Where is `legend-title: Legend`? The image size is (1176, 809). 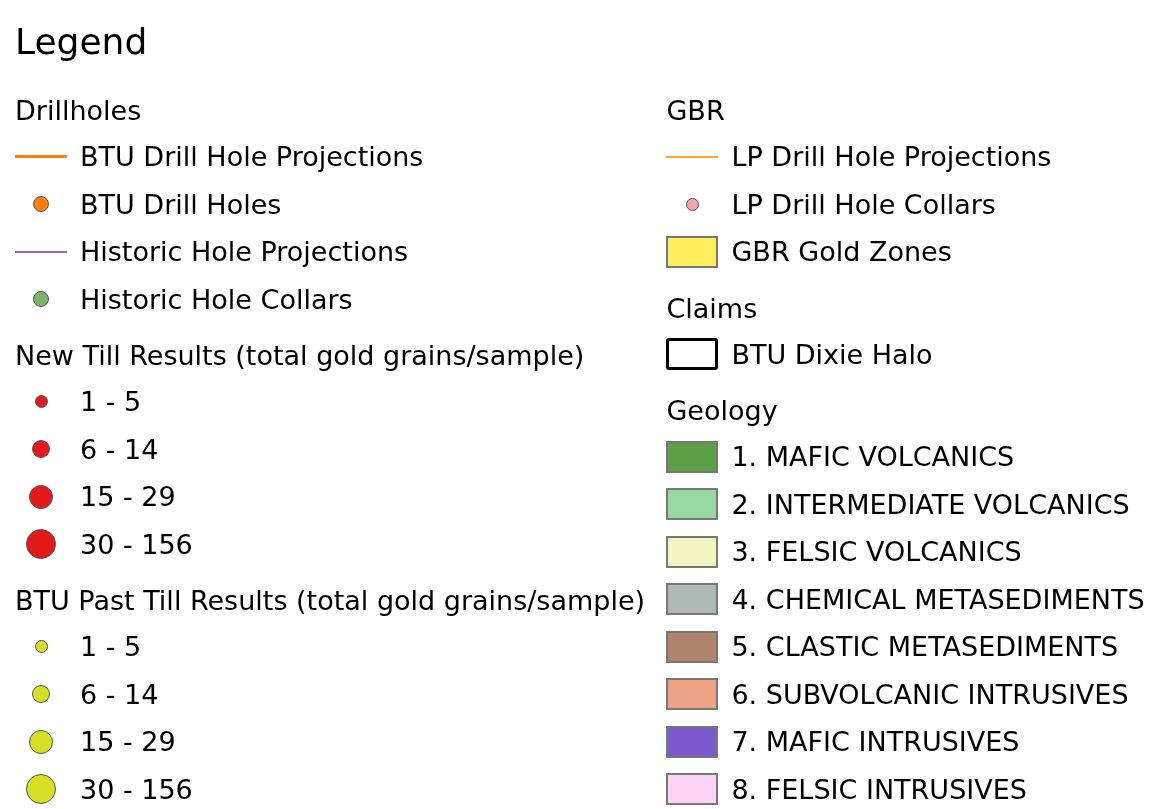
legend-title: Legend is located at coordinates (81, 42).